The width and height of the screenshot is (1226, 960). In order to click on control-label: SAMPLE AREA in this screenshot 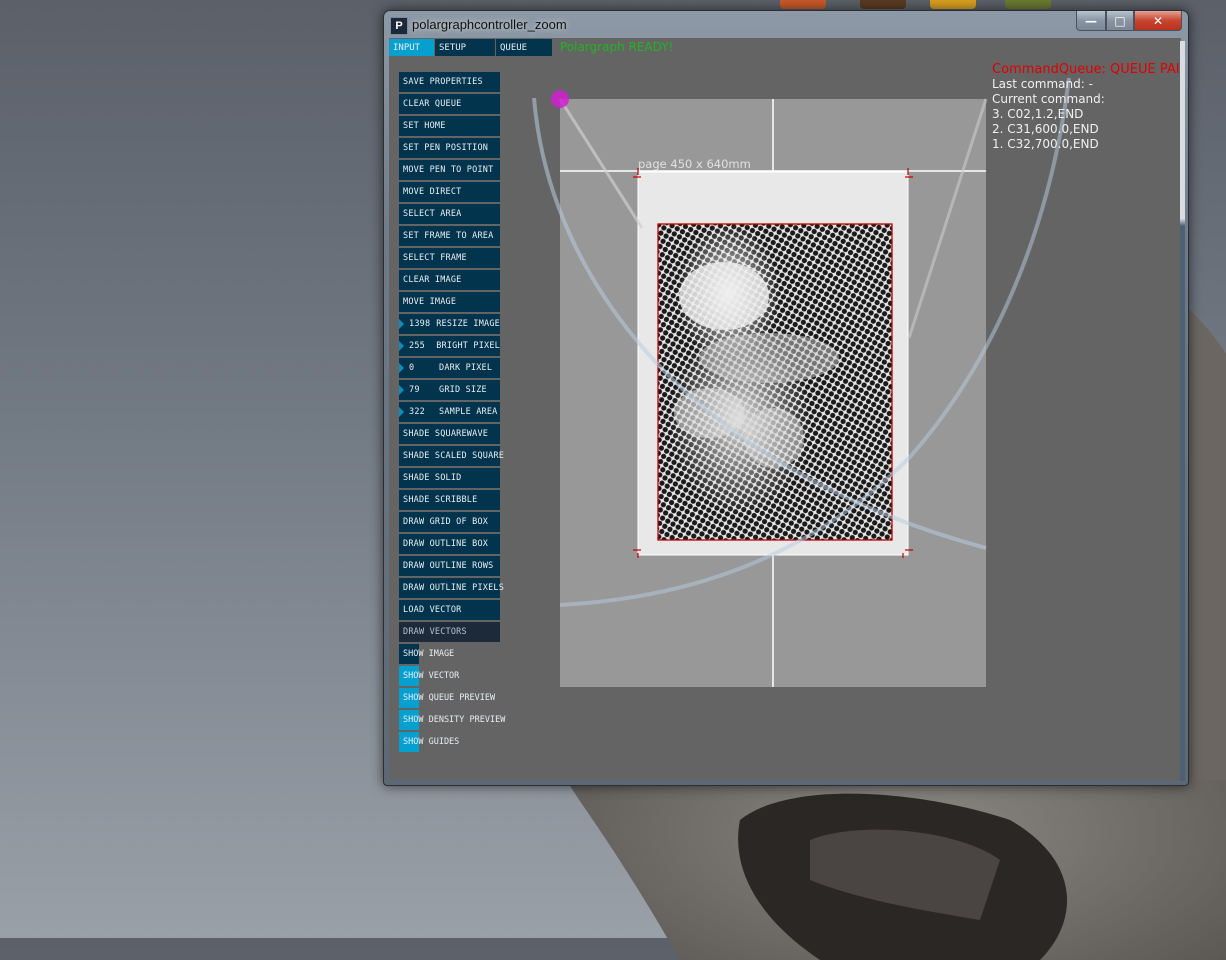, I will do `click(468, 412)`.